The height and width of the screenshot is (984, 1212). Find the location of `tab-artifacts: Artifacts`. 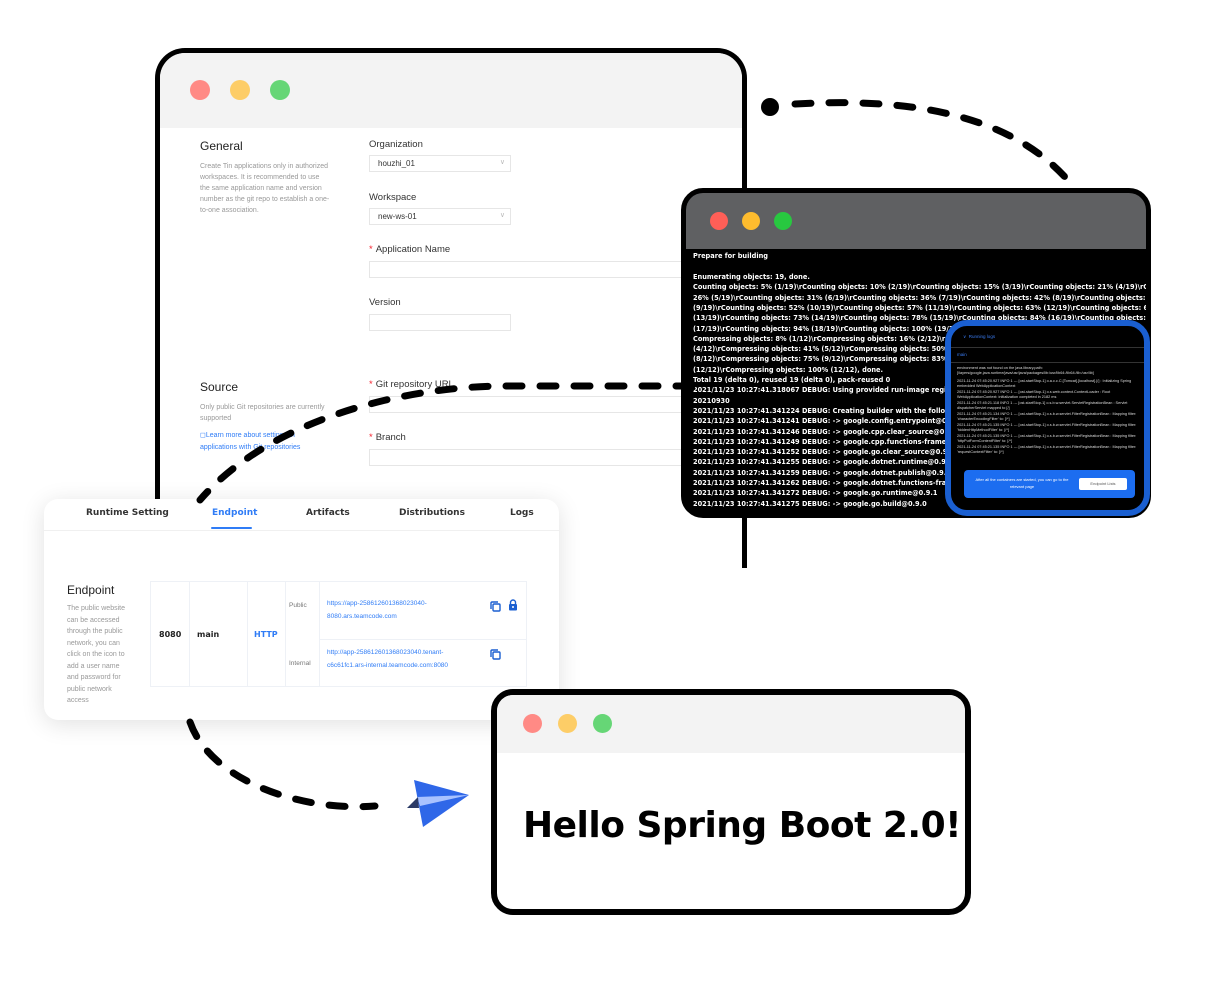

tab-artifacts: Artifacts is located at coordinates (328, 513).